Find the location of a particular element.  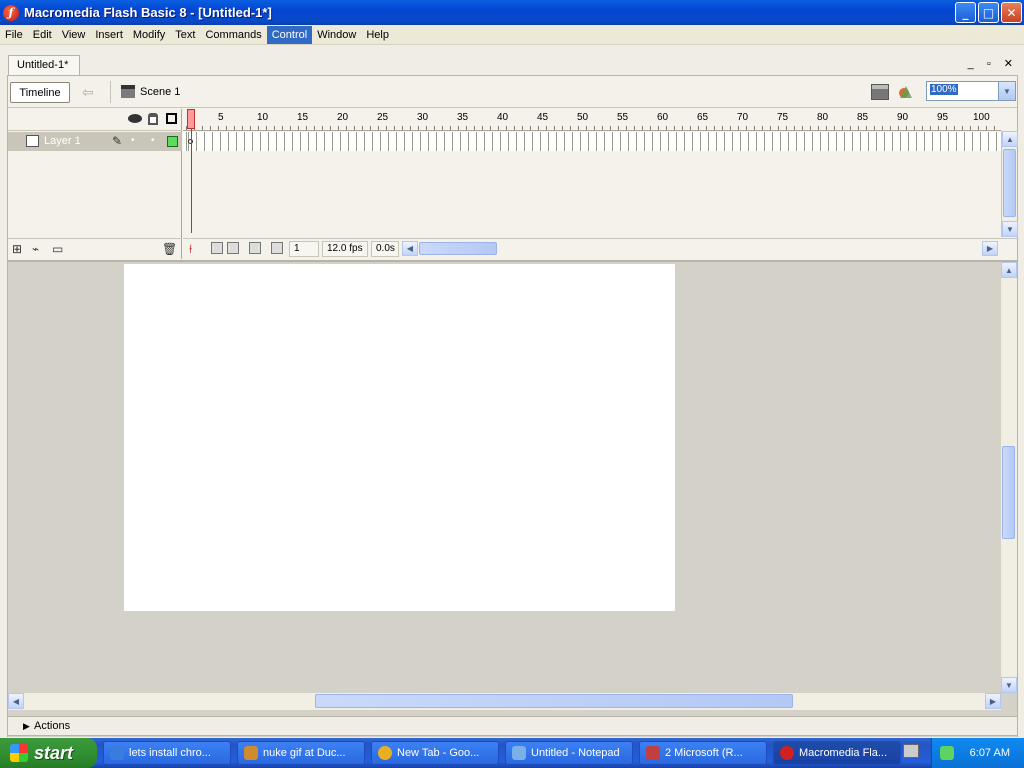

insert-layer-icon: ⊞ is located at coordinates (17, 249).